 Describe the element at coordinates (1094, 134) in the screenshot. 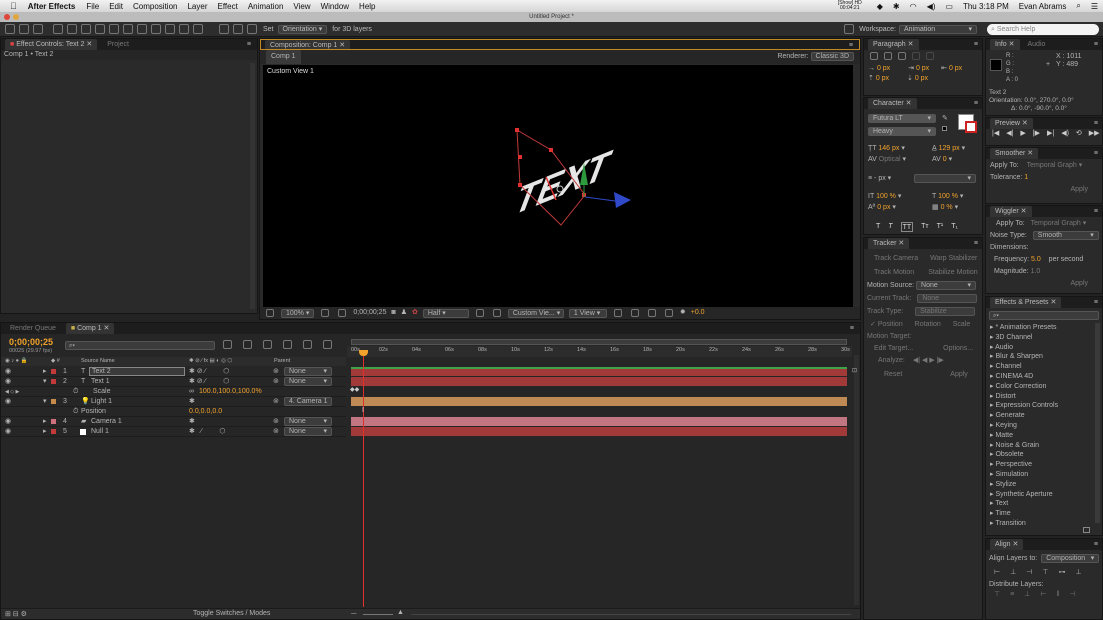

I see `ram-preview-icon: ▶▶` at that location.